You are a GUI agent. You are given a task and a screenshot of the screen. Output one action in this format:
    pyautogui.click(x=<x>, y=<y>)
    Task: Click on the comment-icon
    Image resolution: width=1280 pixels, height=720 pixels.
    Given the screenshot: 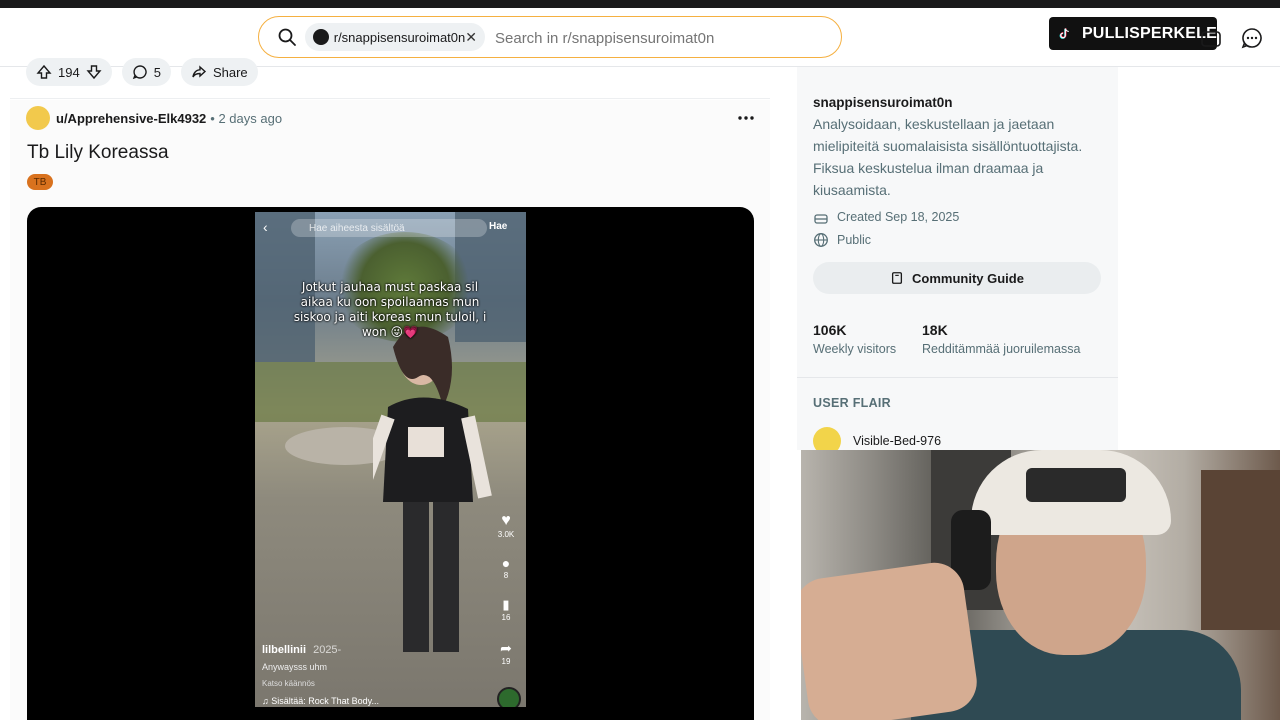 What is the action you would take?
    pyautogui.click(x=139, y=72)
    